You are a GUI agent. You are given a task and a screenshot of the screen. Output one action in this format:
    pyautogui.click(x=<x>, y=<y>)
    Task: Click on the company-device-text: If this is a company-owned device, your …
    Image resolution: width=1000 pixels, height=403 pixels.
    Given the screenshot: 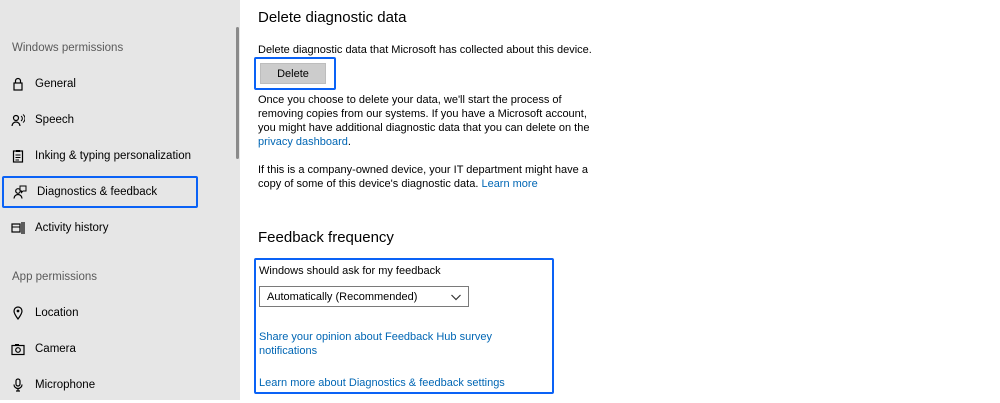 What is the action you would take?
    pyautogui.click(x=430, y=177)
    